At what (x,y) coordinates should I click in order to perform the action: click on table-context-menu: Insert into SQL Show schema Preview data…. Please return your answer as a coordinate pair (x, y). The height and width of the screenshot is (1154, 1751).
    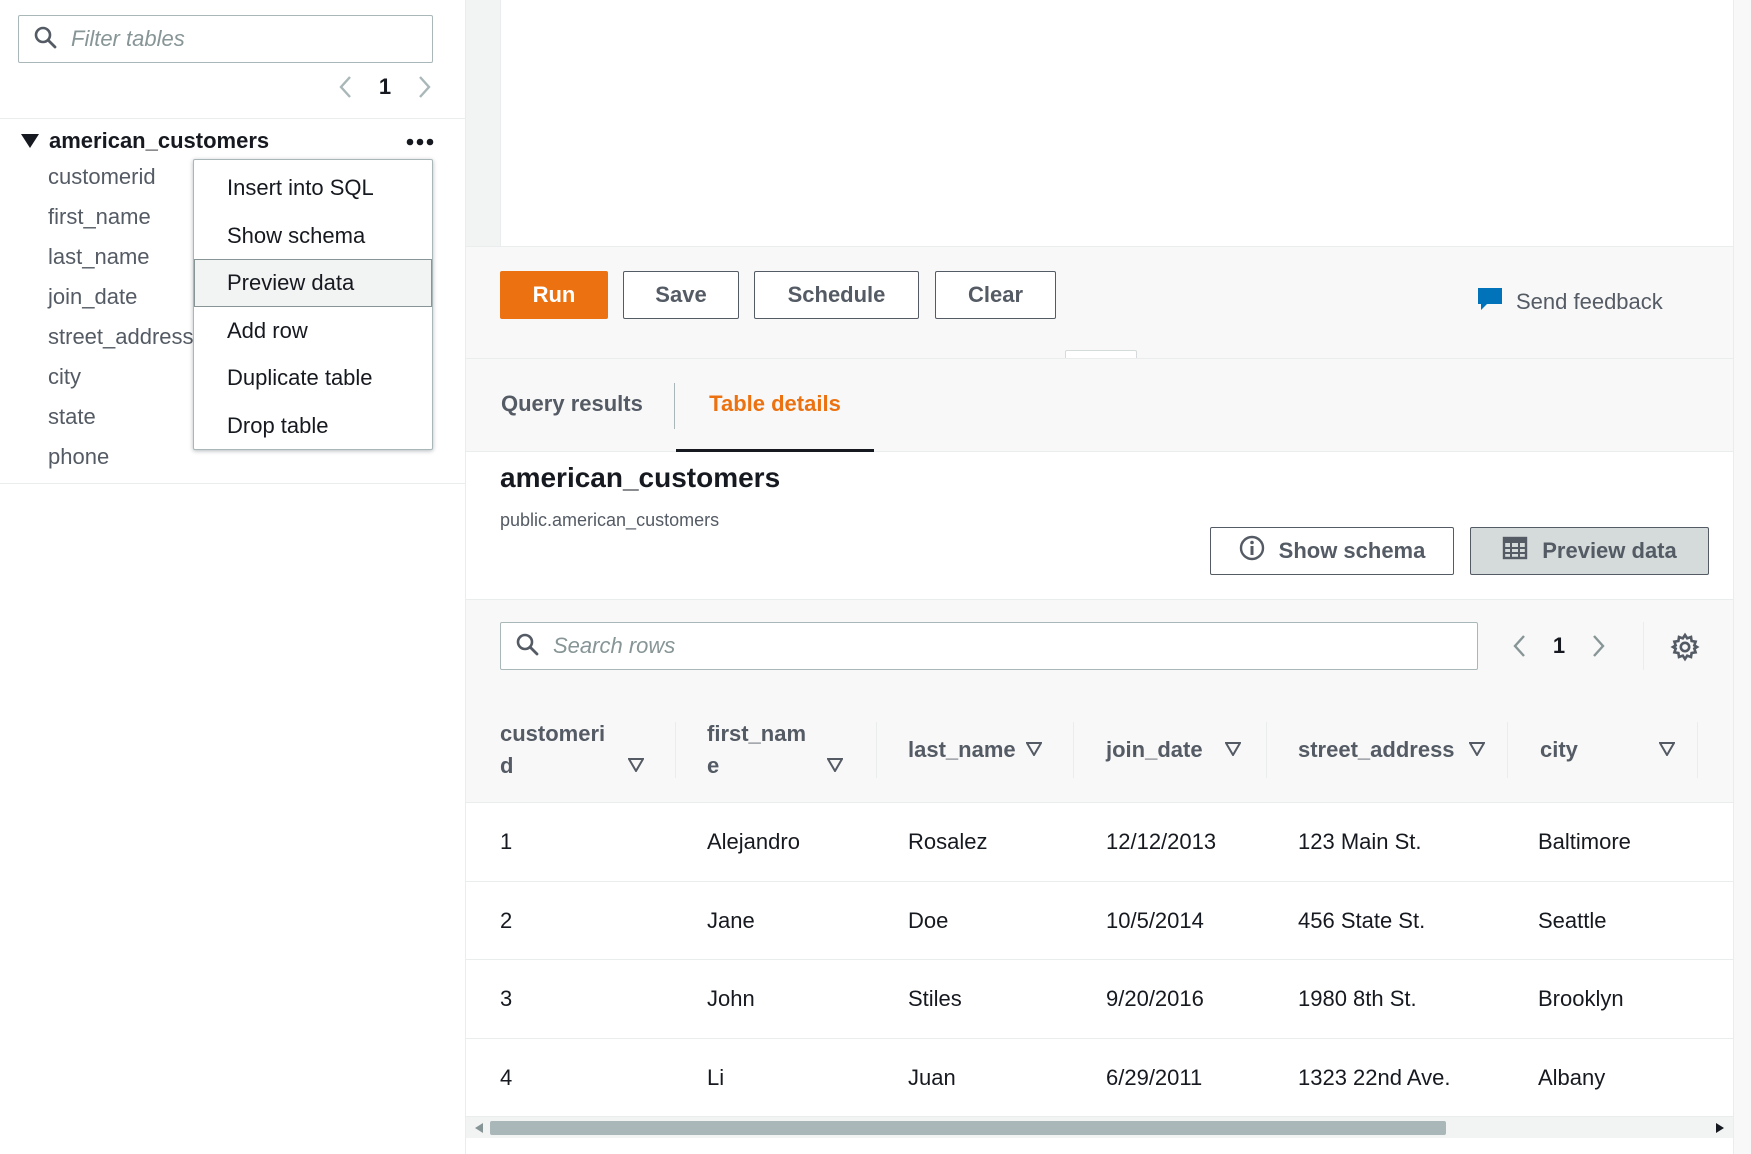
    Looking at the image, I should click on (313, 304).